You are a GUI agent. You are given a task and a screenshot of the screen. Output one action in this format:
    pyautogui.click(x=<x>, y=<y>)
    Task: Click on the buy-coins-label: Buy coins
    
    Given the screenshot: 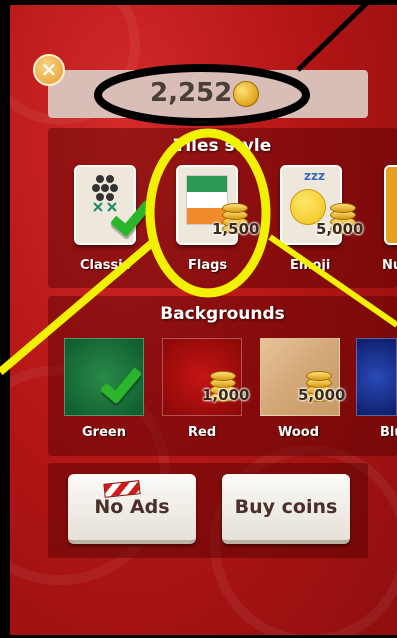 What is the action you would take?
    pyautogui.click(x=286, y=507)
    